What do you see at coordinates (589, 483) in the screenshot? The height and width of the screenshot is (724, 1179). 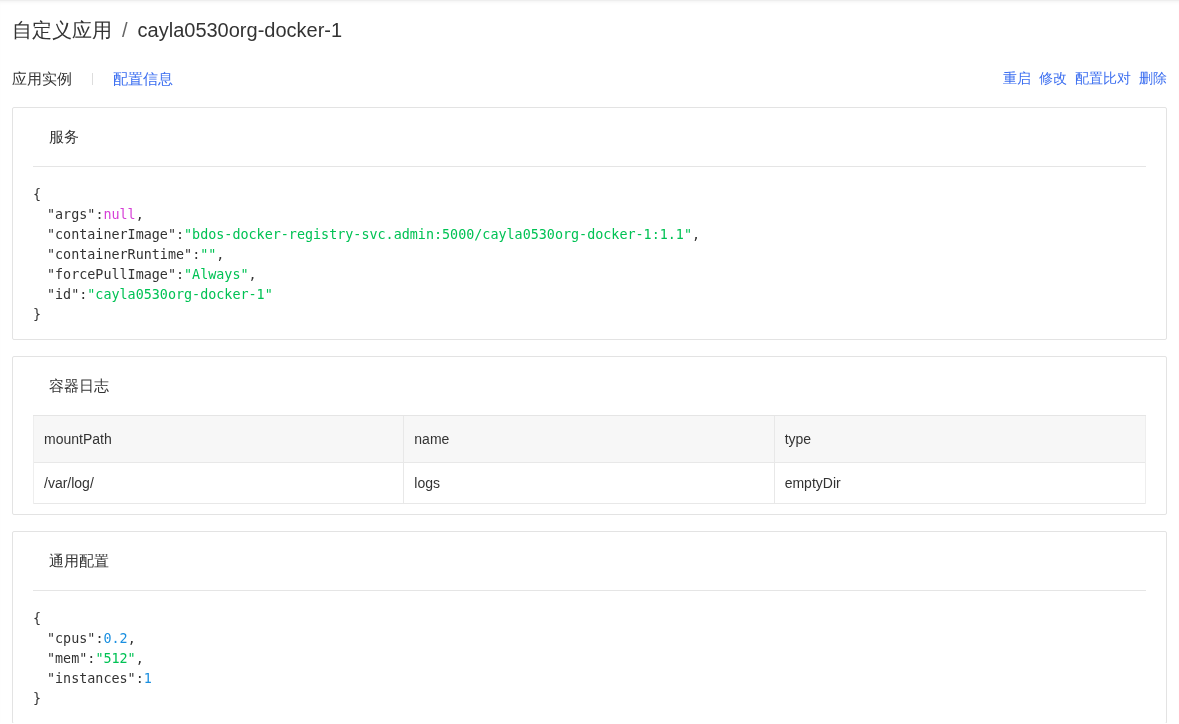 I see `table-cell: logs` at bounding box center [589, 483].